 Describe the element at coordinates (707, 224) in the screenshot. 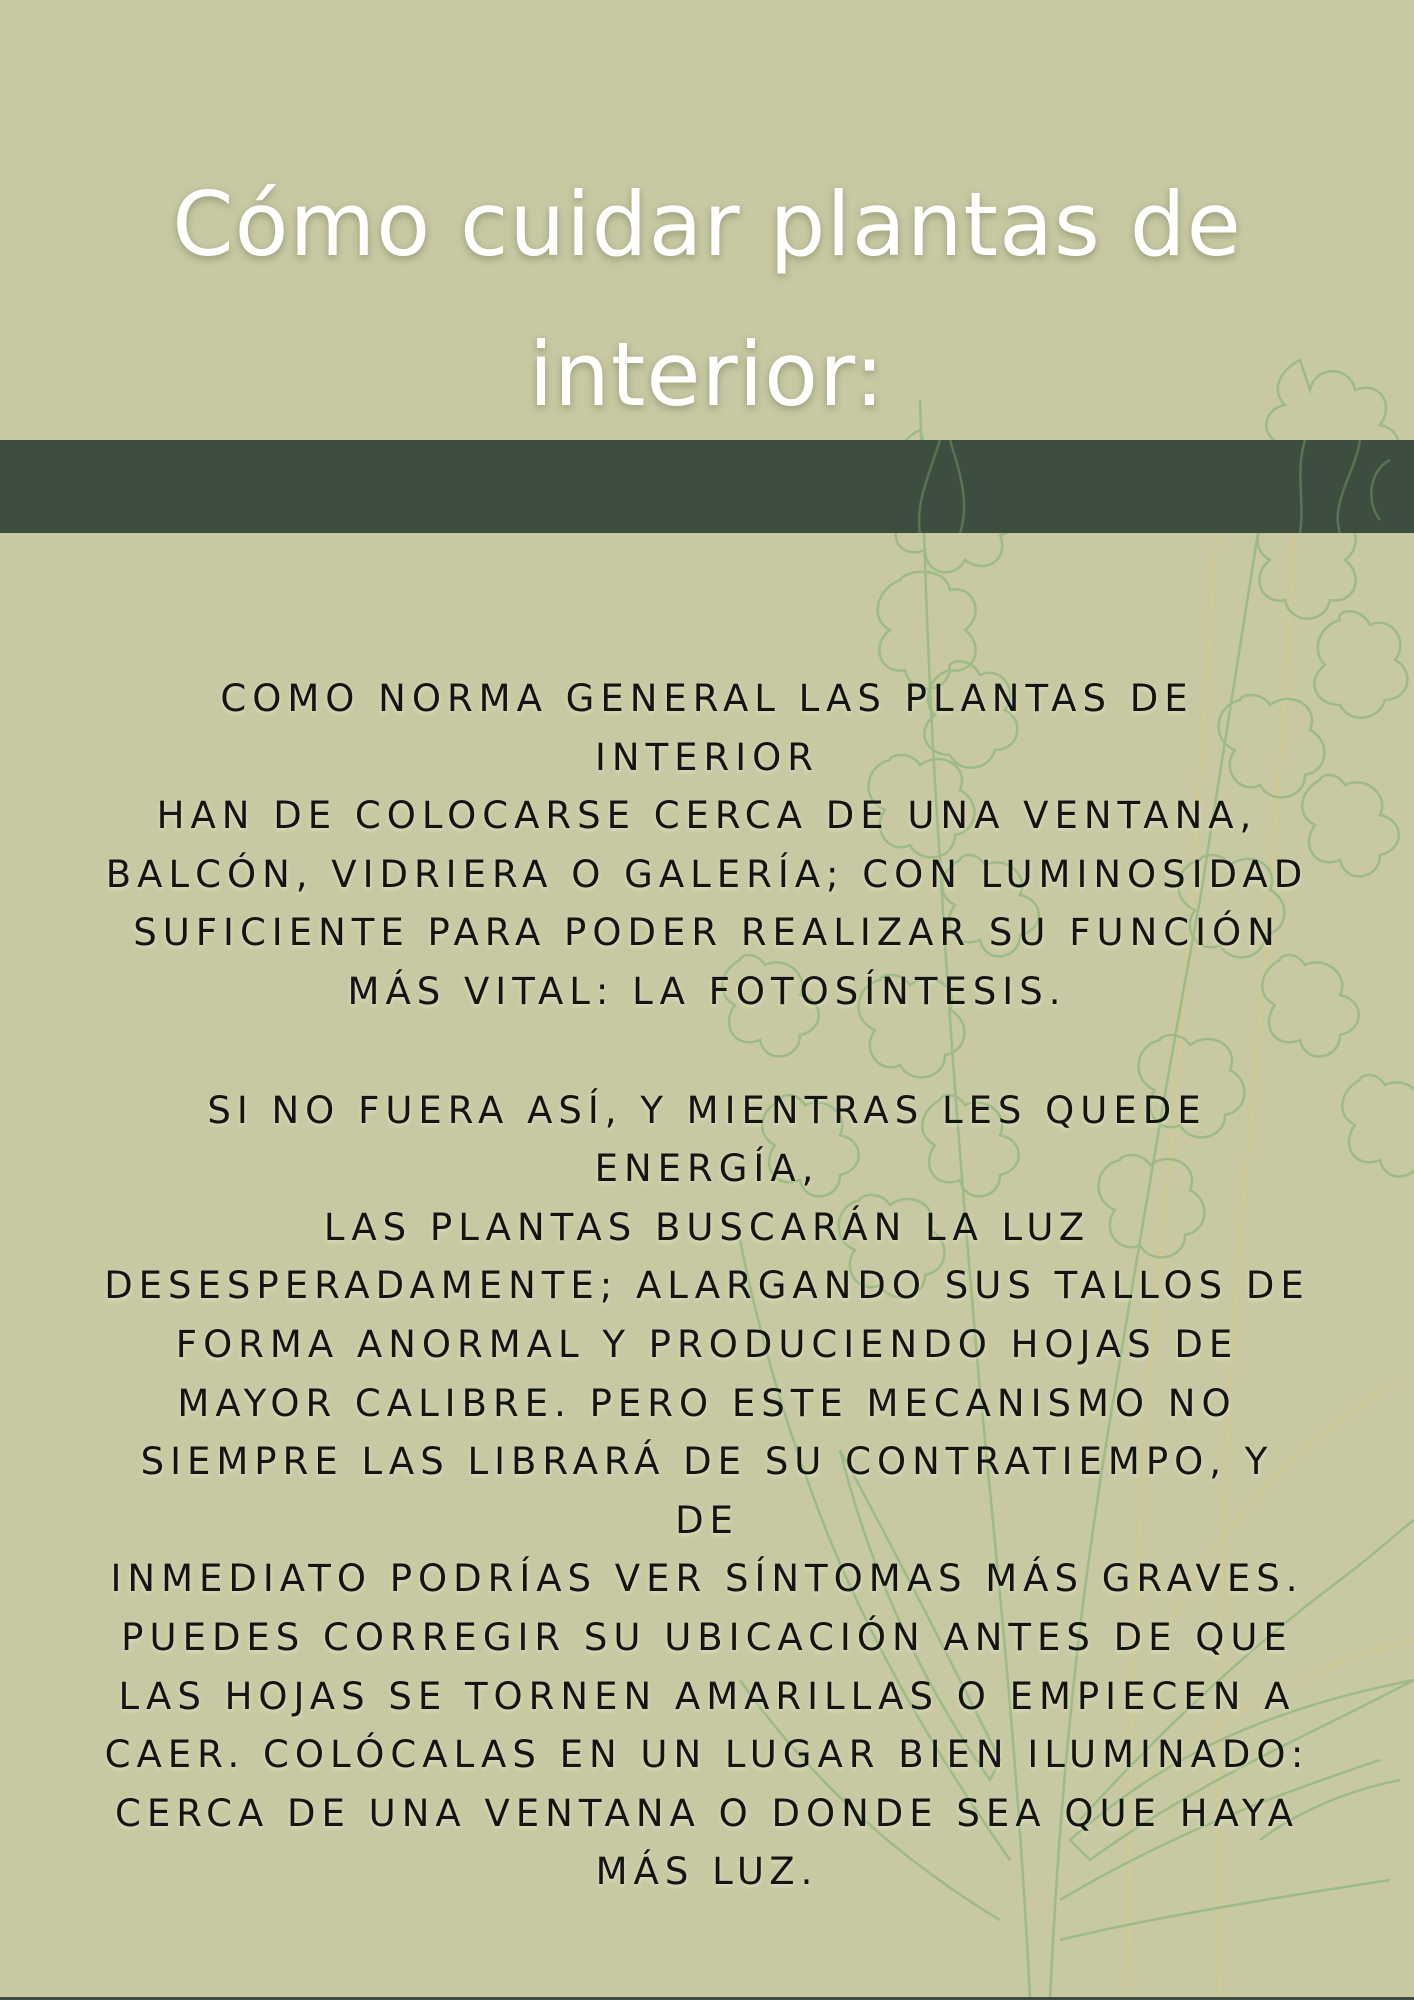

I see `title-line-1: Cómo cuidar plantas de` at that location.